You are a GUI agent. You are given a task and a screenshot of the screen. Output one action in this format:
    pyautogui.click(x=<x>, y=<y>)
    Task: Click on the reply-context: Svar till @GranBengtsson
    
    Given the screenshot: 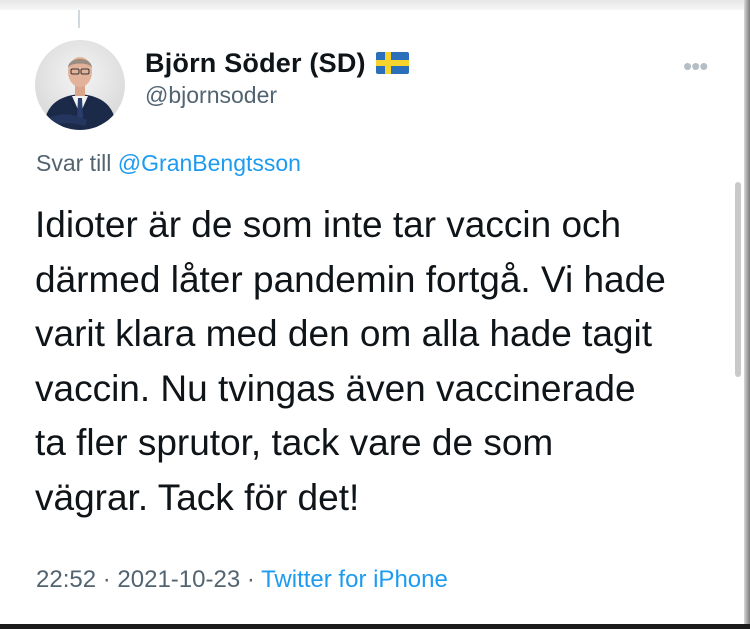 What is the action you would take?
    pyautogui.click(x=168, y=163)
    